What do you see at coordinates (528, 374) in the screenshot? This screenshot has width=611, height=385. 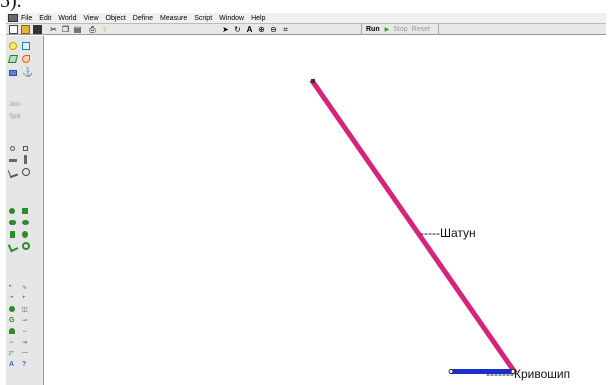 I see `crank-label: -------Кривошип` at bounding box center [528, 374].